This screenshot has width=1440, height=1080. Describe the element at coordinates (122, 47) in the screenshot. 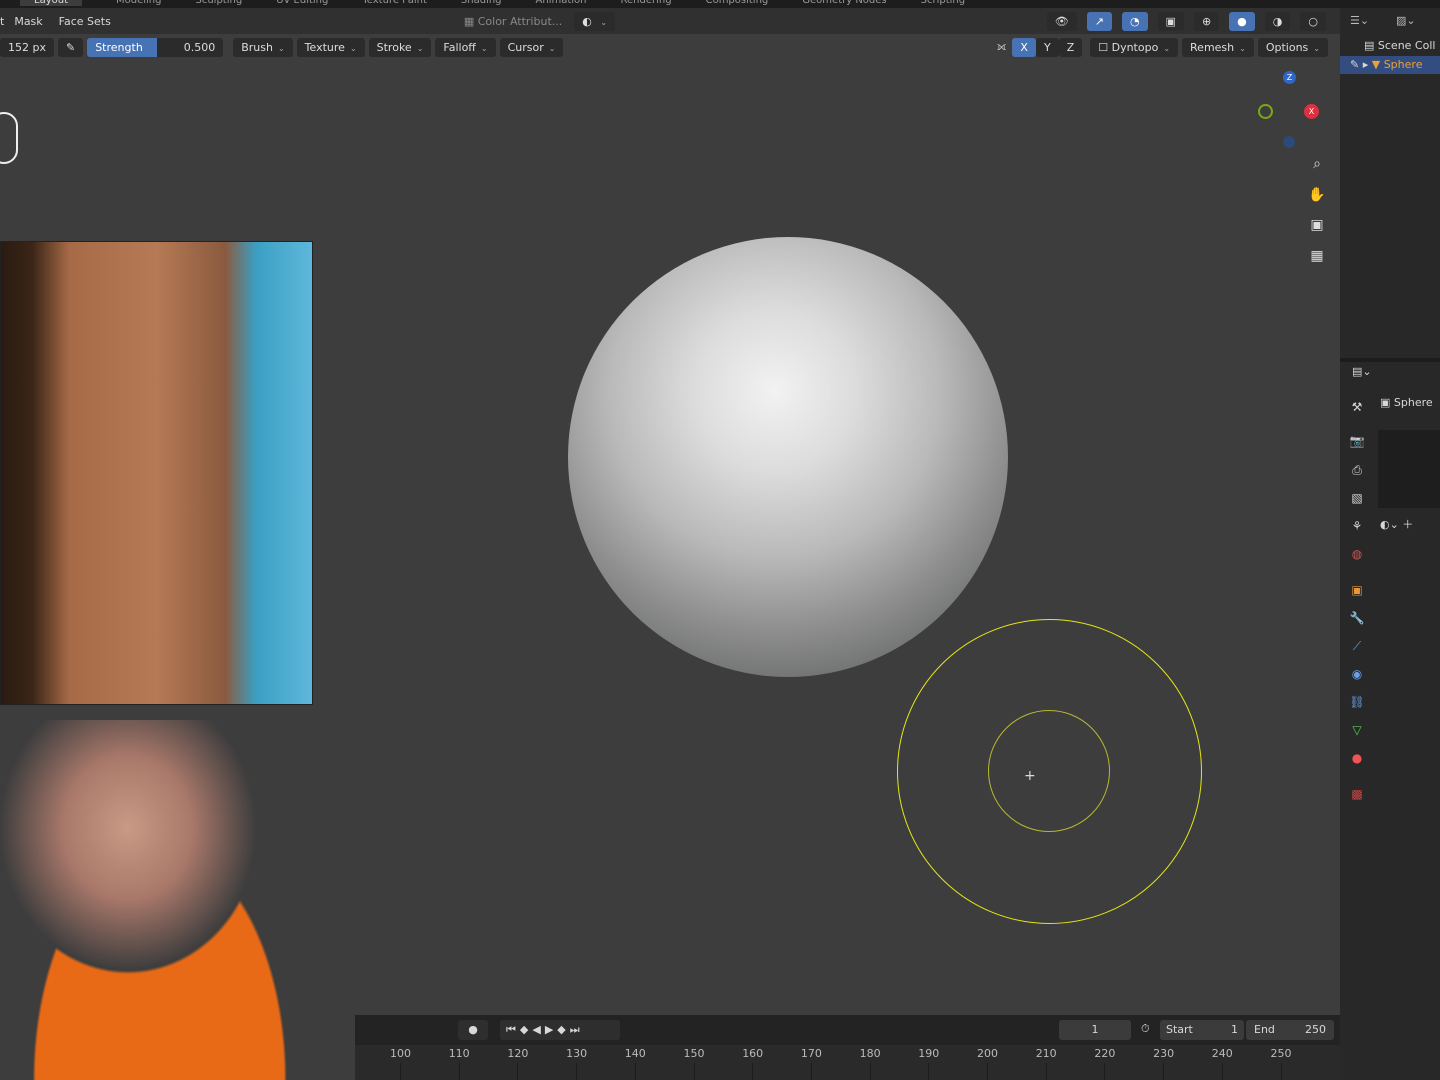

I see `strength-slider-label: Strength` at that location.